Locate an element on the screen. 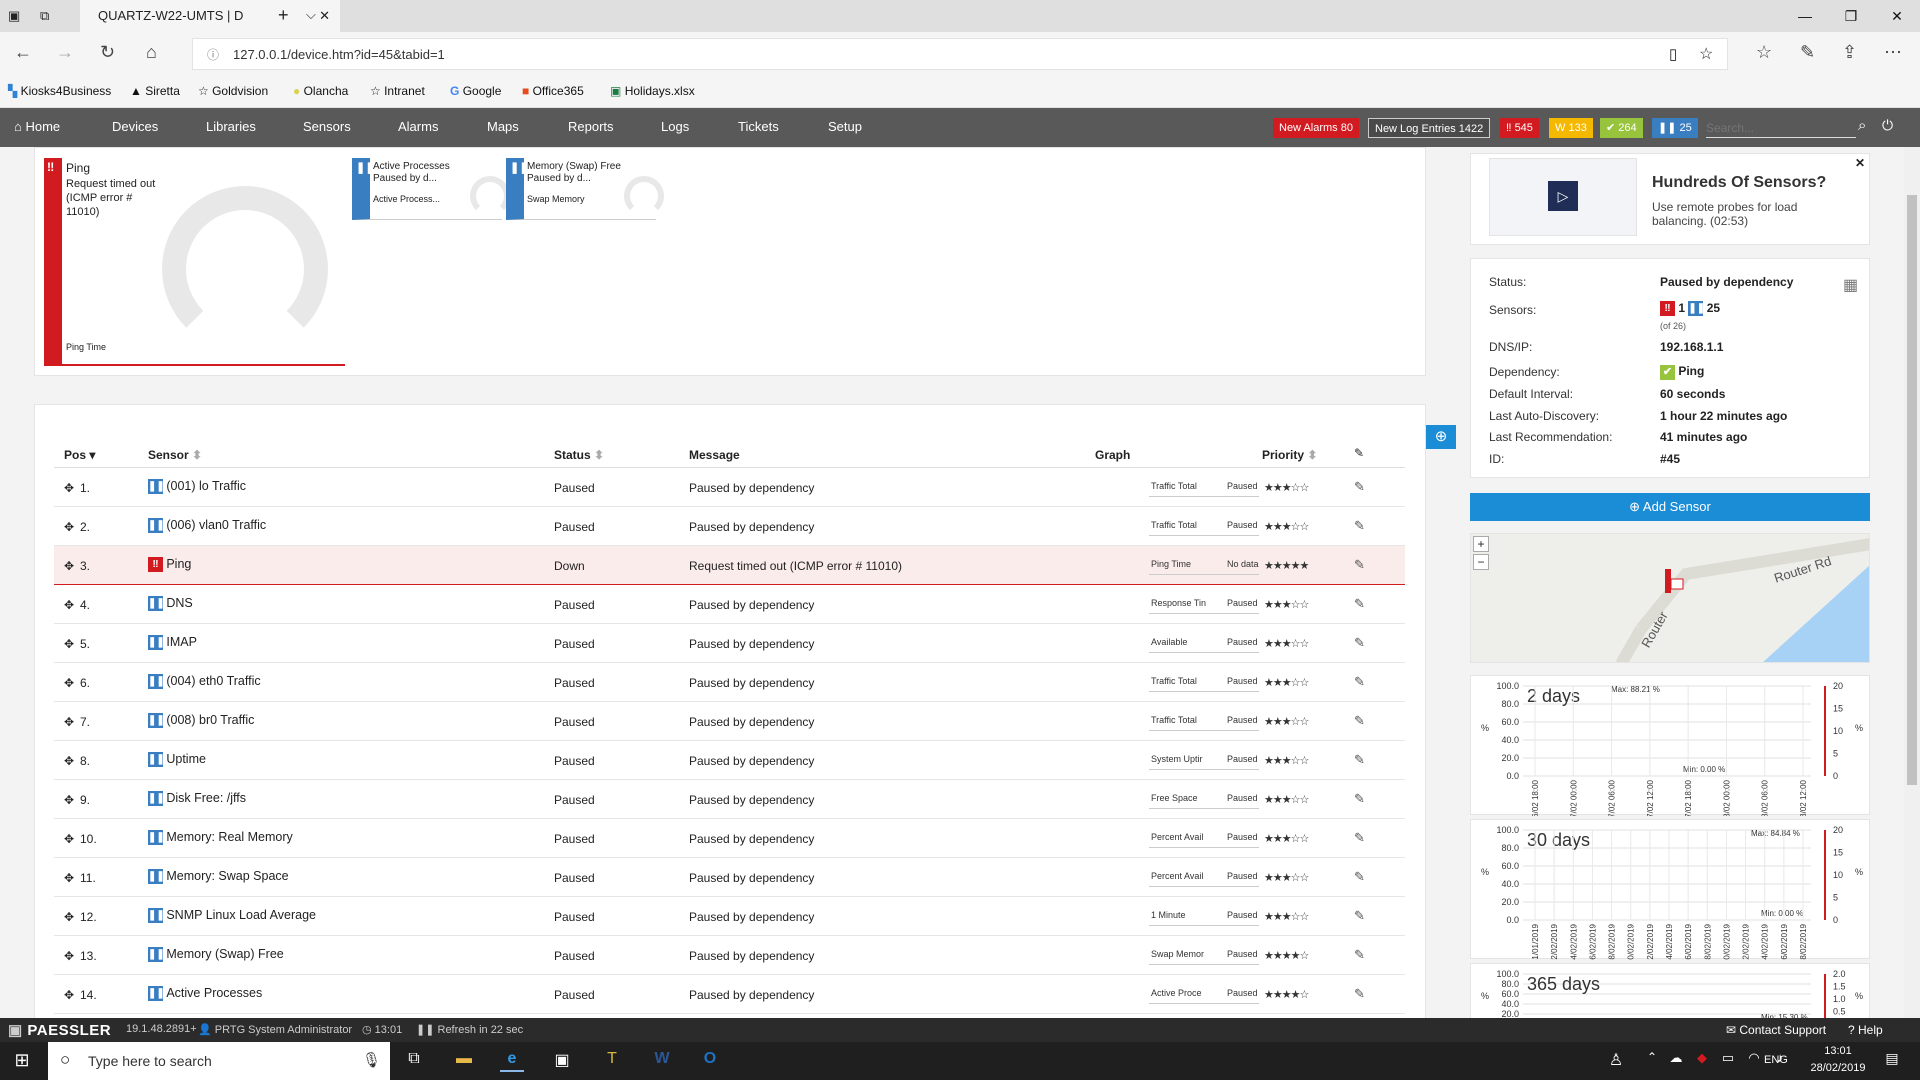 Image resolution: width=1920 pixels, height=1080 pixels. search-input is located at coordinates (1781, 128).